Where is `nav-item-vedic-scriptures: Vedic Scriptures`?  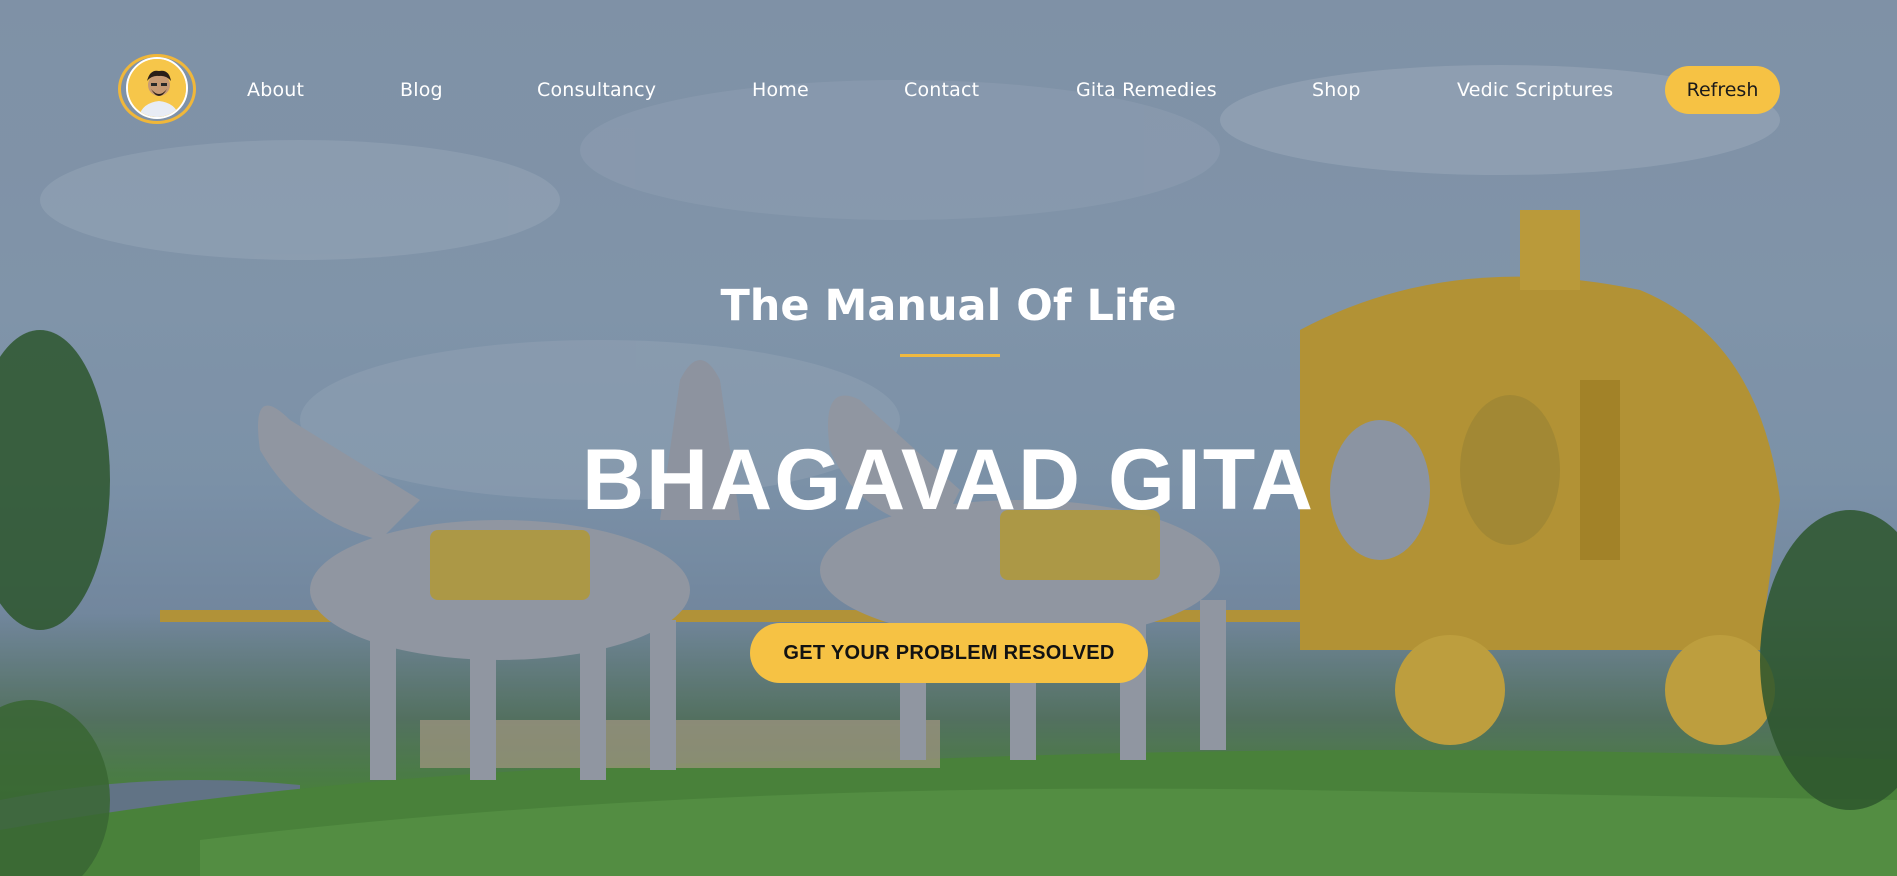
nav-item-vedic-scriptures: Vedic Scriptures is located at coordinates (1535, 90).